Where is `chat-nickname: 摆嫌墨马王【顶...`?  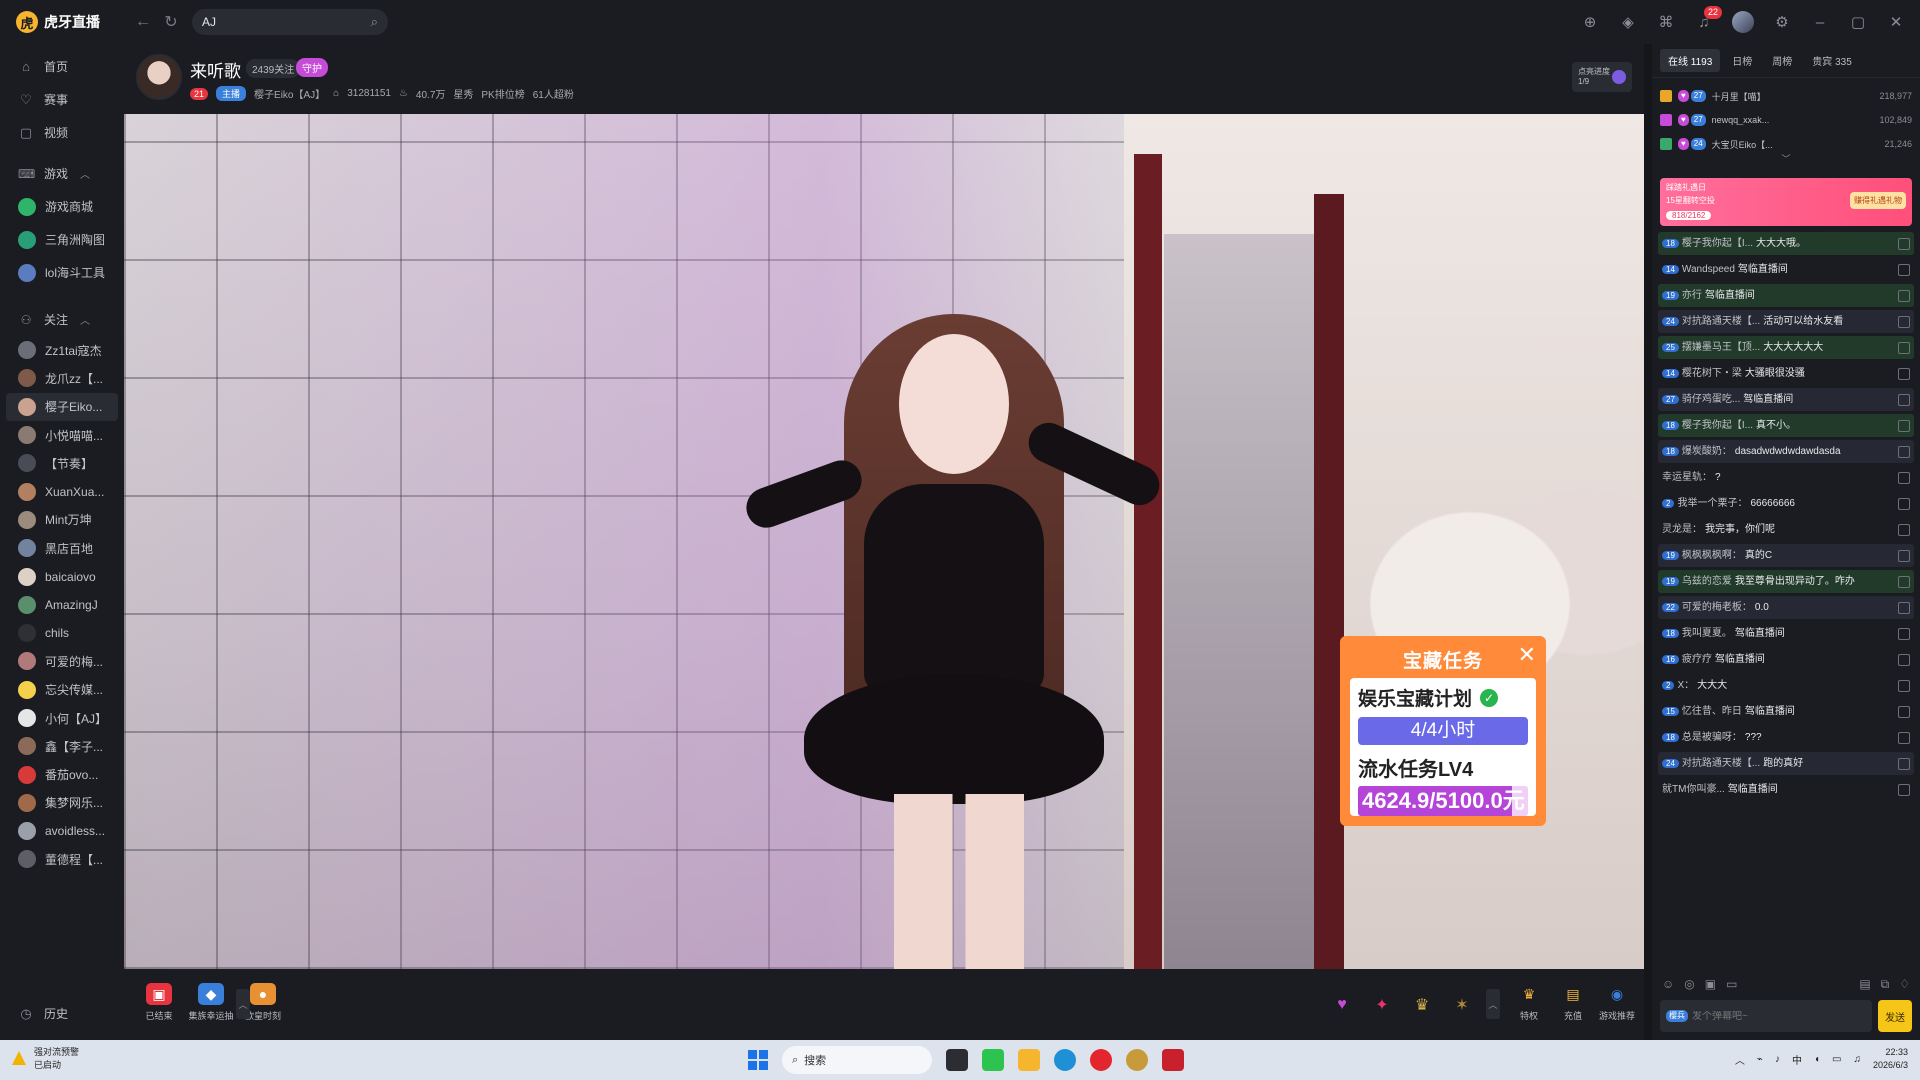
chat-nickname: 摆嫌墨马王【顶... is located at coordinates (1721, 347).